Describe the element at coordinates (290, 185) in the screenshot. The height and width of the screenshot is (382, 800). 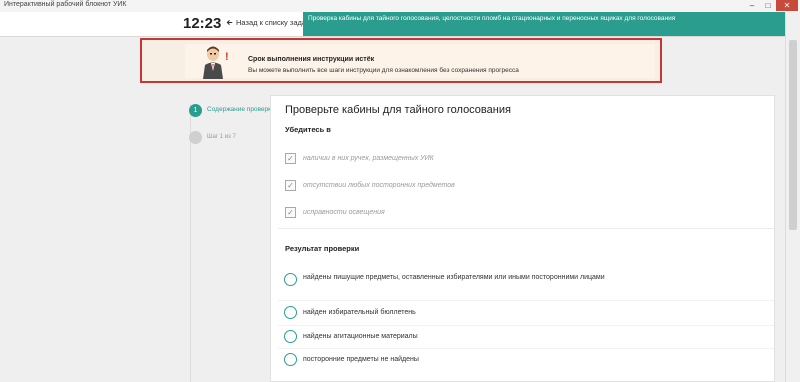
I see `check-item-2-checkbox: ✓` at that location.